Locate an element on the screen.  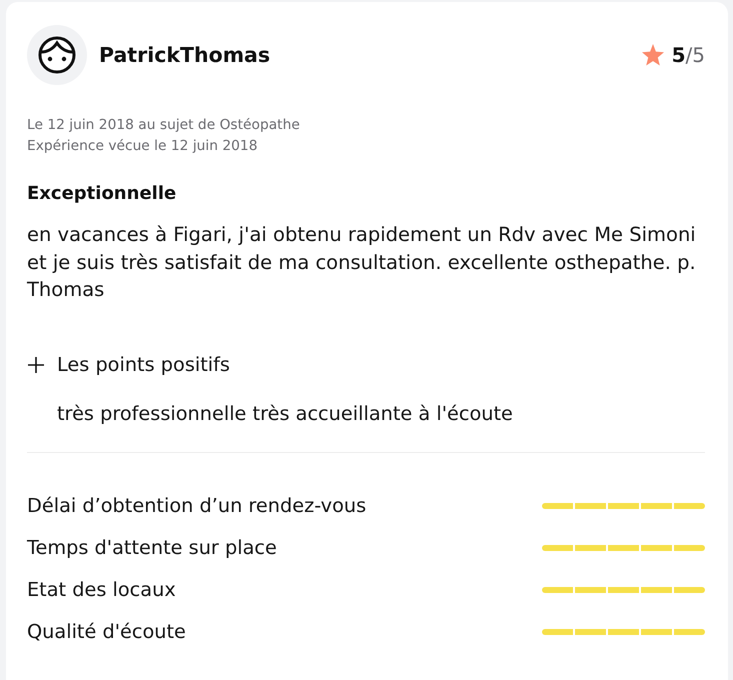
review-text: en vacances à Figari, j'ai obtenu rapidement un Rdv avec Me Simoni et je suis très satisfait de ma consultation. excellente osthepathe. p. Thomas is located at coordinates (362, 262).